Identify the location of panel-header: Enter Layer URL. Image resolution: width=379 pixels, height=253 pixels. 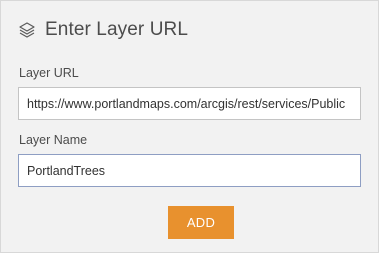
(103, 30).